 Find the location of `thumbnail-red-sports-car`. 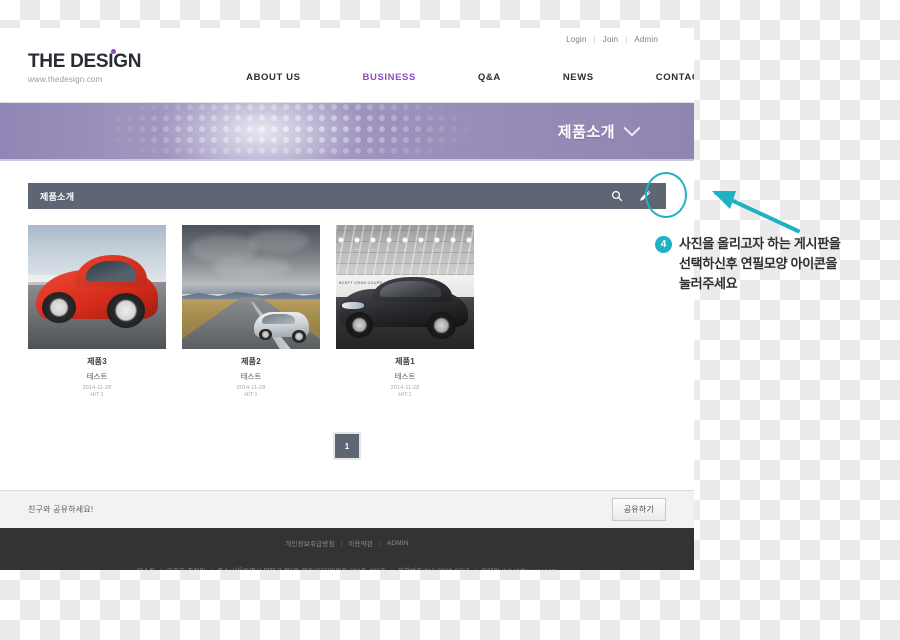

thumbnail-red-sports-car is located at coordinates (97, 287).